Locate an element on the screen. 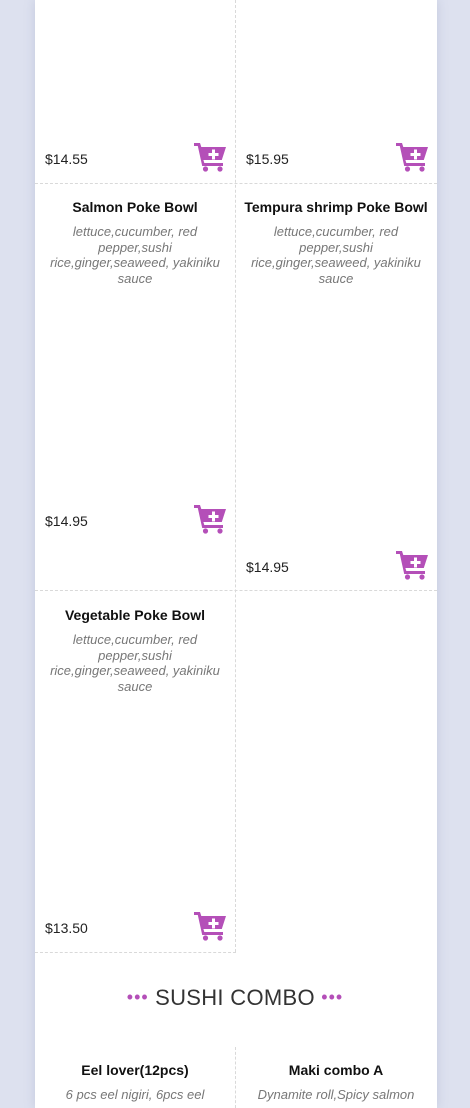  item-description: 6 pcs eel nigiri, 6pcs eel is located at coordinates (135, 1095).